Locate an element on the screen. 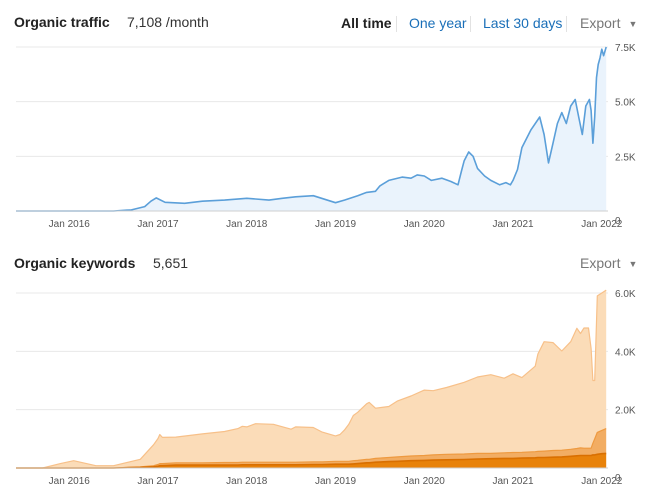 The height and width of the screenshot is (491, 661). y-tick-label: 2.5K is located at coordinates (625, 157).